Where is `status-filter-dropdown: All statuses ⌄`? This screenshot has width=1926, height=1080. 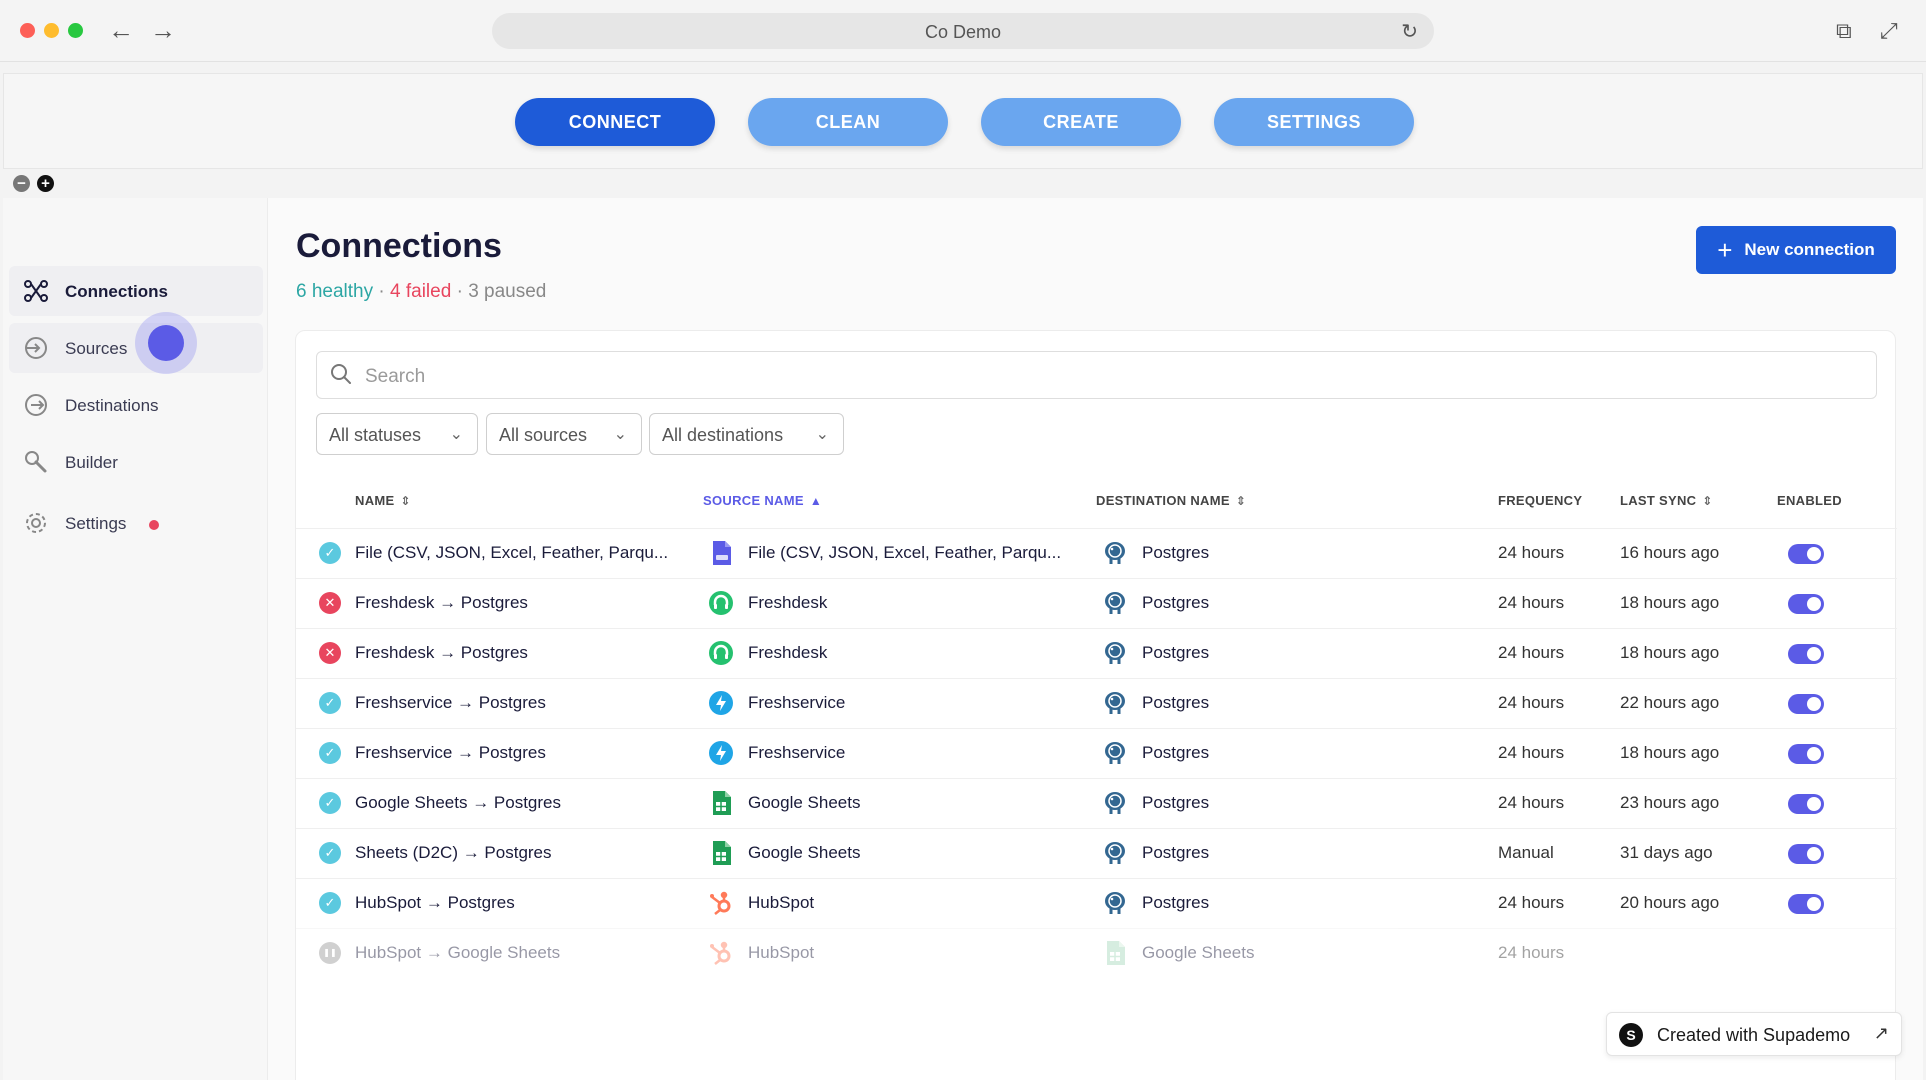
status-filter-dropdown: All statuses ⌄ is located at coordinates (397, 434).